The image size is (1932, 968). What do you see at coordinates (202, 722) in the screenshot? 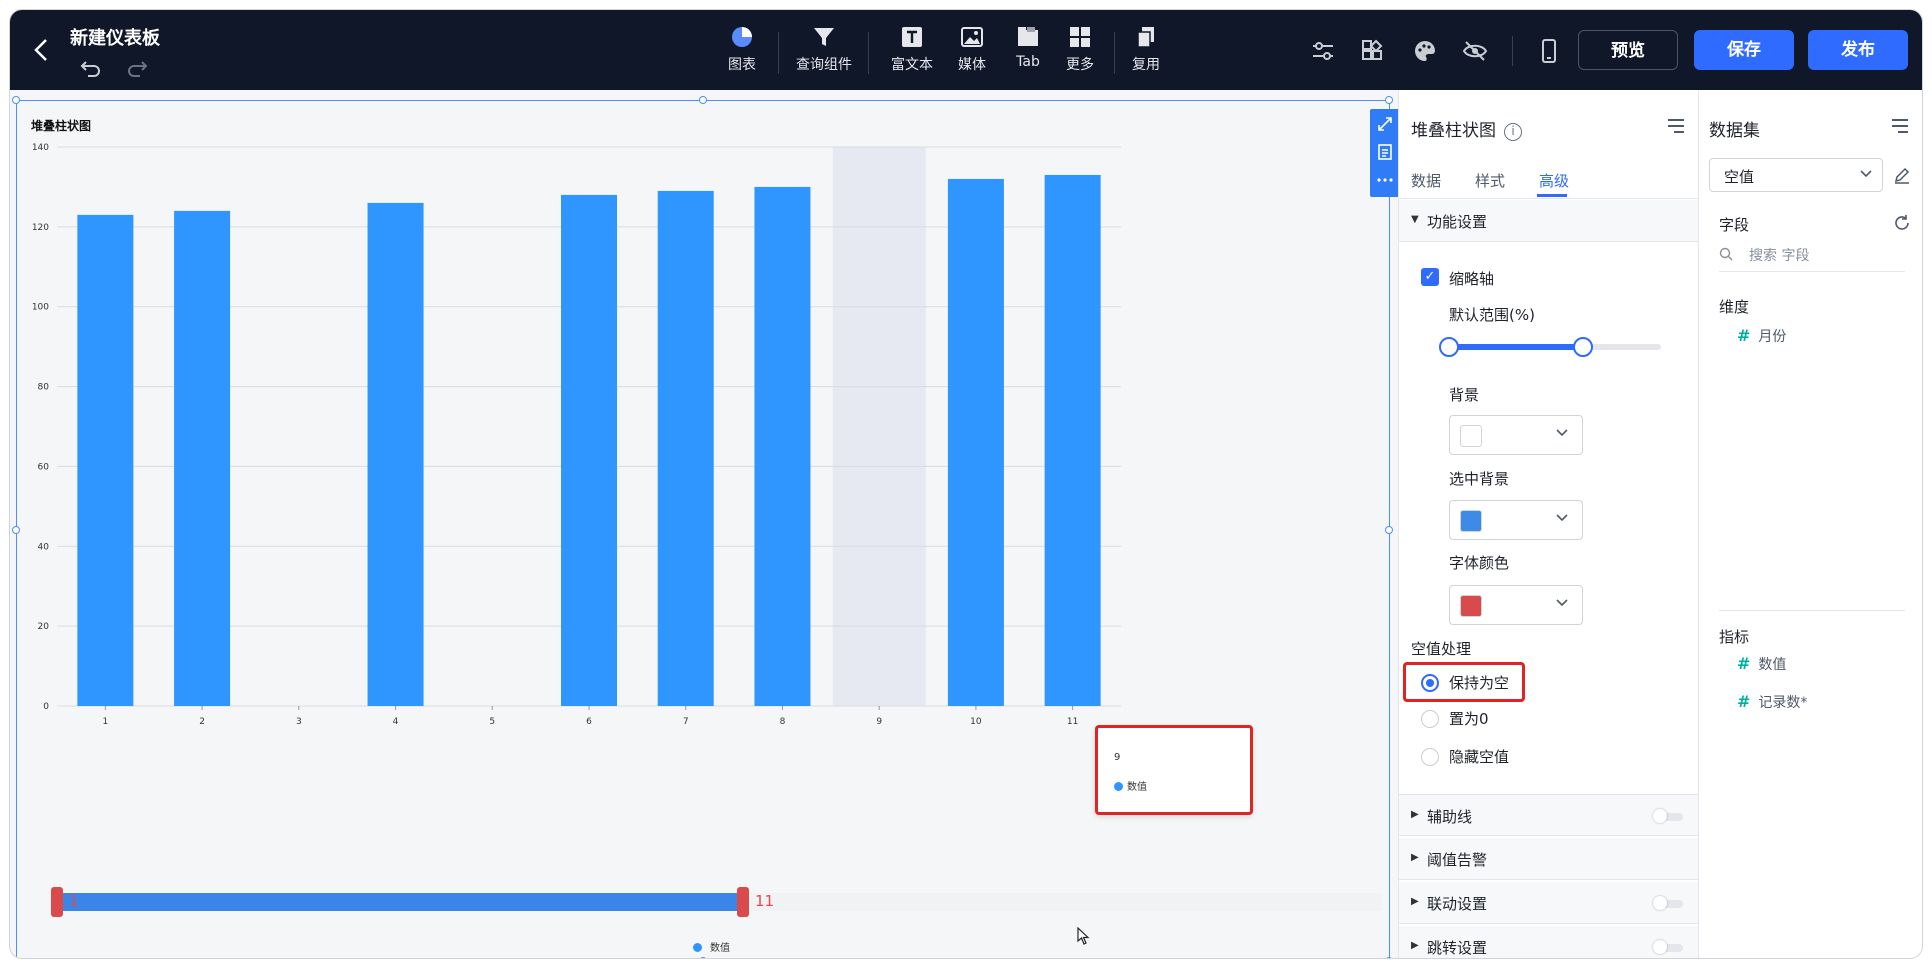
I see `x-tick-label: 2` at bounding box center [202, 722].